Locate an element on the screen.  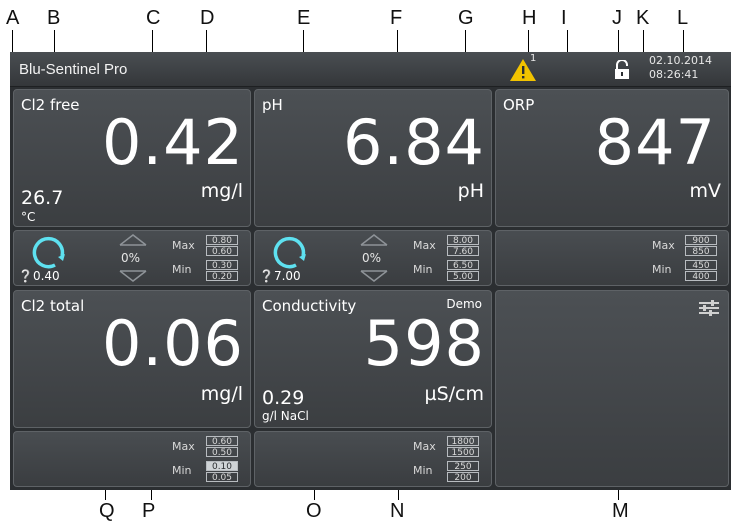
max-limit-2: 1500 is located at coordinates (463, 452).